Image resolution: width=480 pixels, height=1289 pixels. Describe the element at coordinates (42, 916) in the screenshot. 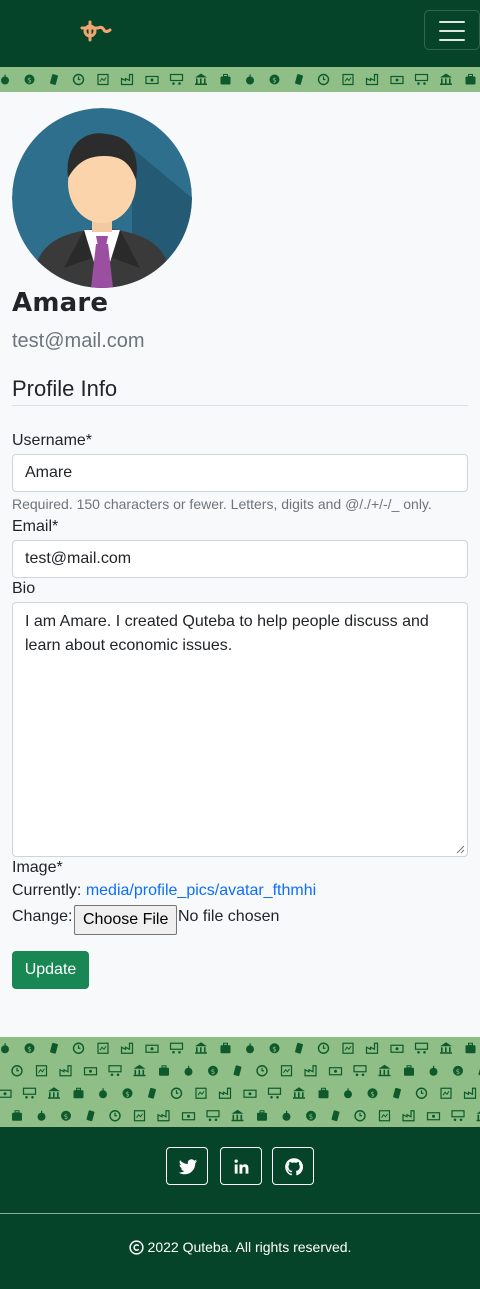

I see `change-label: Change:` at that location.